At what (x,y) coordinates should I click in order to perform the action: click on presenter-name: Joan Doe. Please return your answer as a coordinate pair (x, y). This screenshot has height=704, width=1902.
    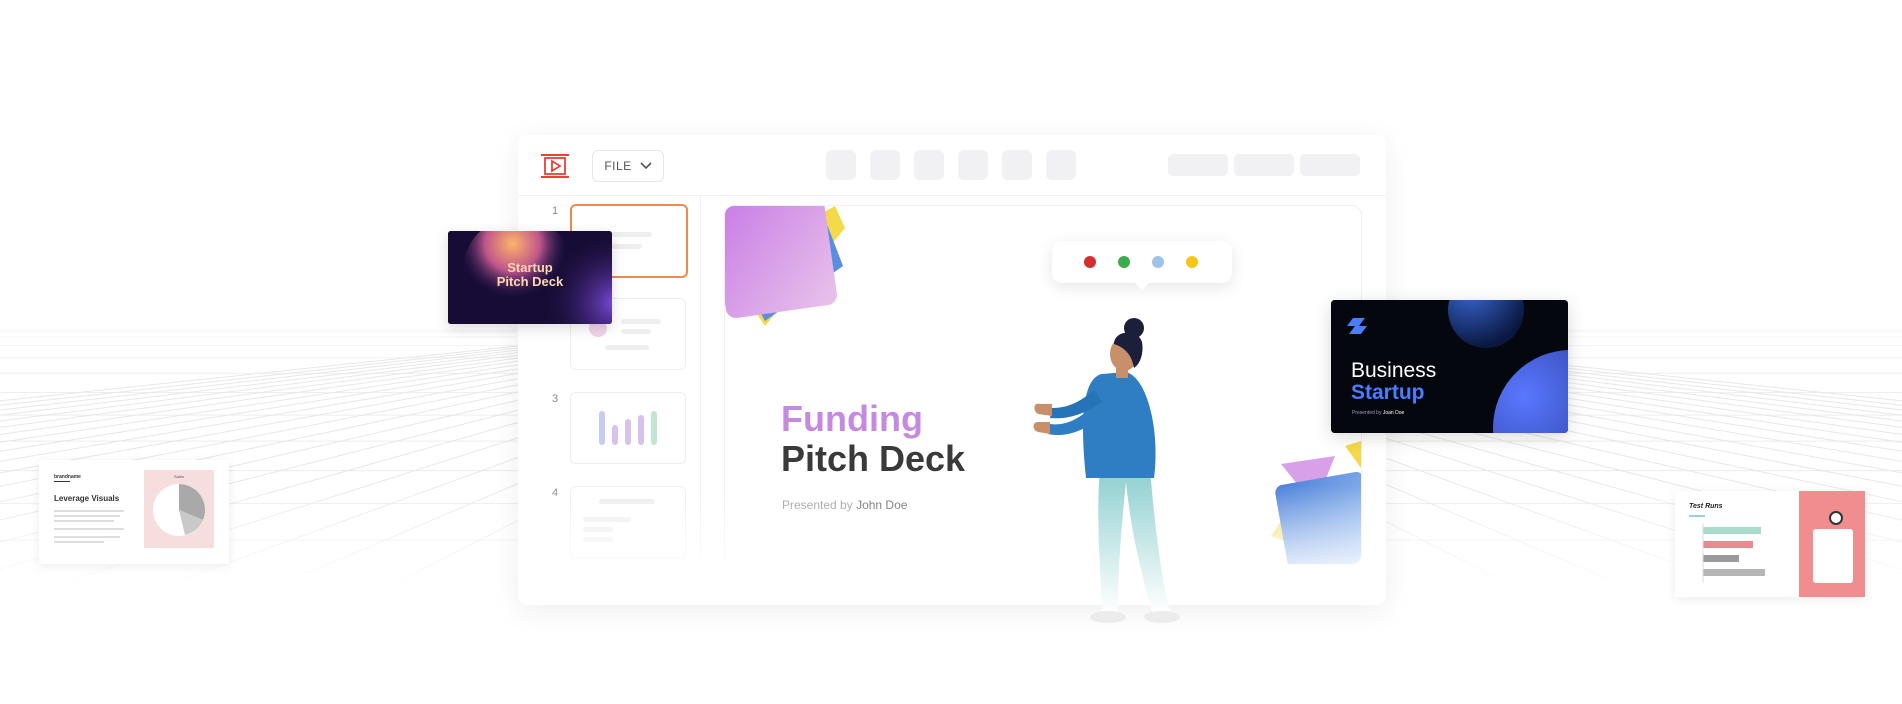
    Looking at the image, I should click on (1393, 413).